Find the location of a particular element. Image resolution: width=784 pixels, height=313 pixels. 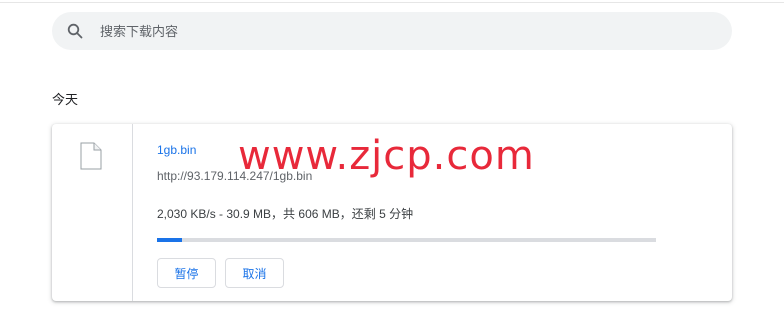

file-icon-column is located at coordinates (92, 212).